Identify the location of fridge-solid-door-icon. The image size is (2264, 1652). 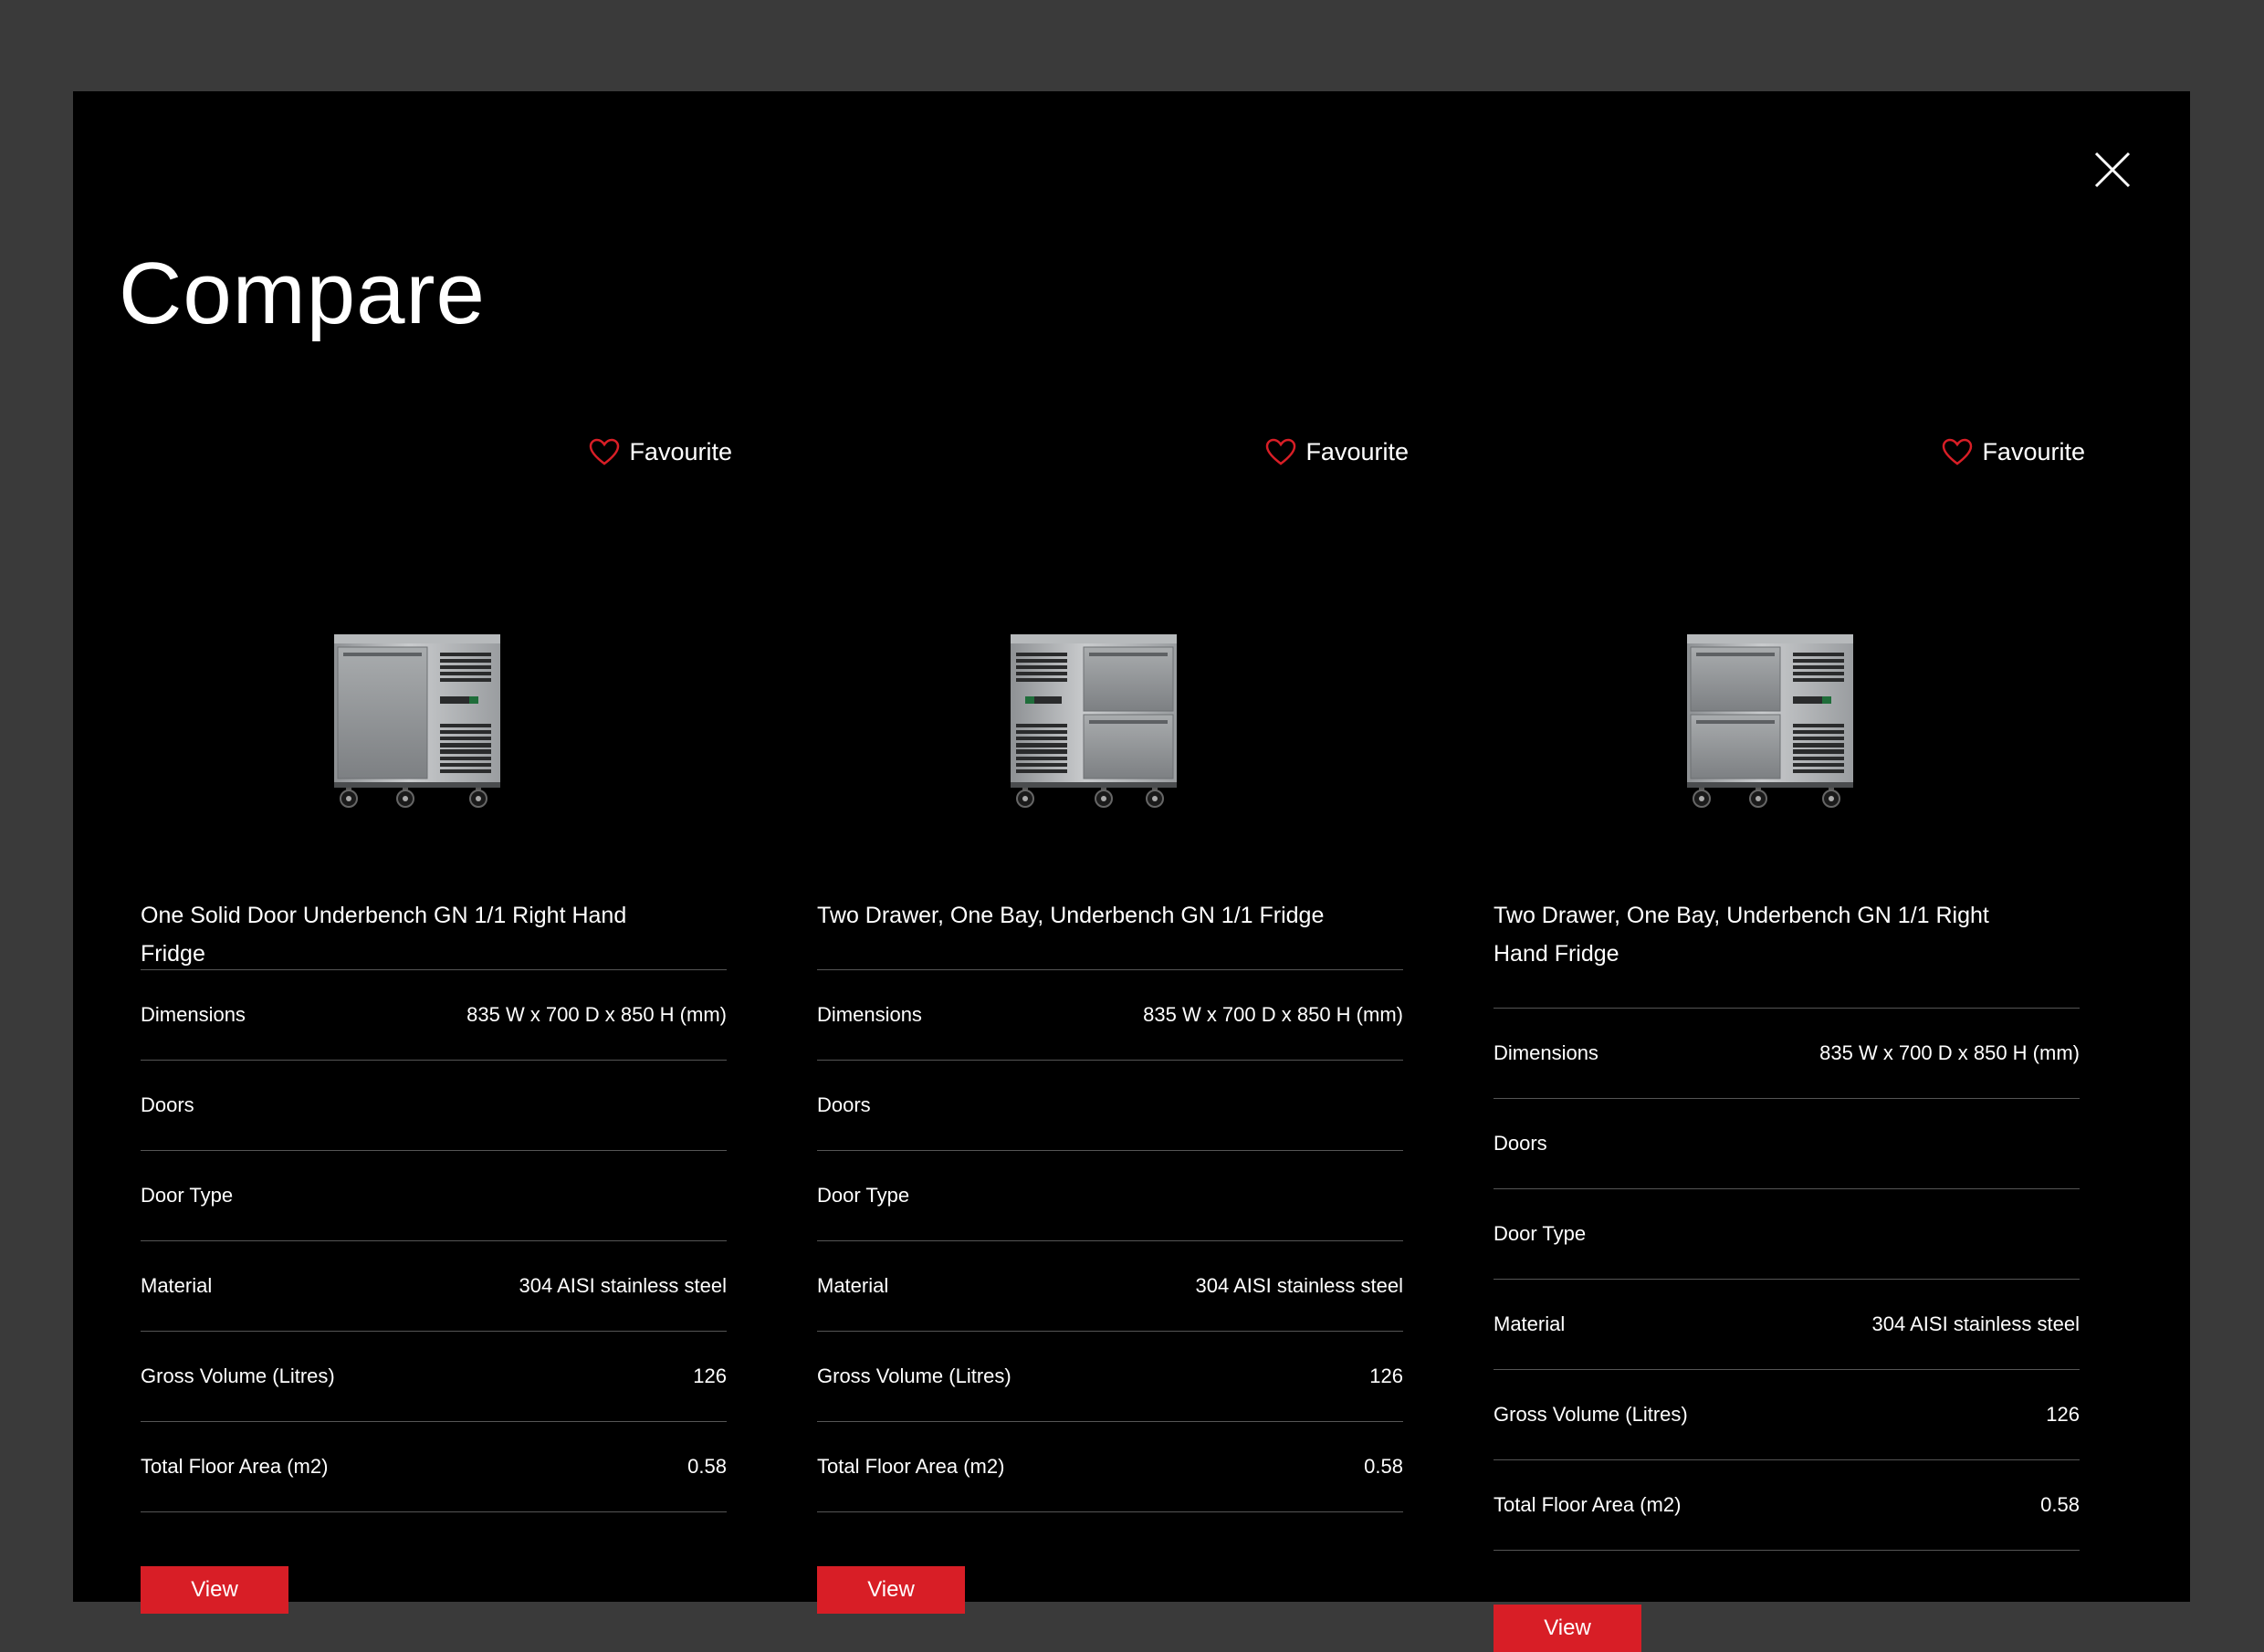
(417, 721).